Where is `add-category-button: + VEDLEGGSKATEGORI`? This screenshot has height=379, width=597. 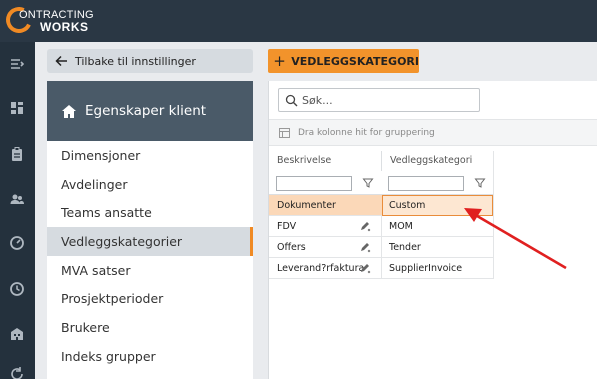
add-category-button: + VEDLEGGSKATEGORI is located at coordinates (343, 61).